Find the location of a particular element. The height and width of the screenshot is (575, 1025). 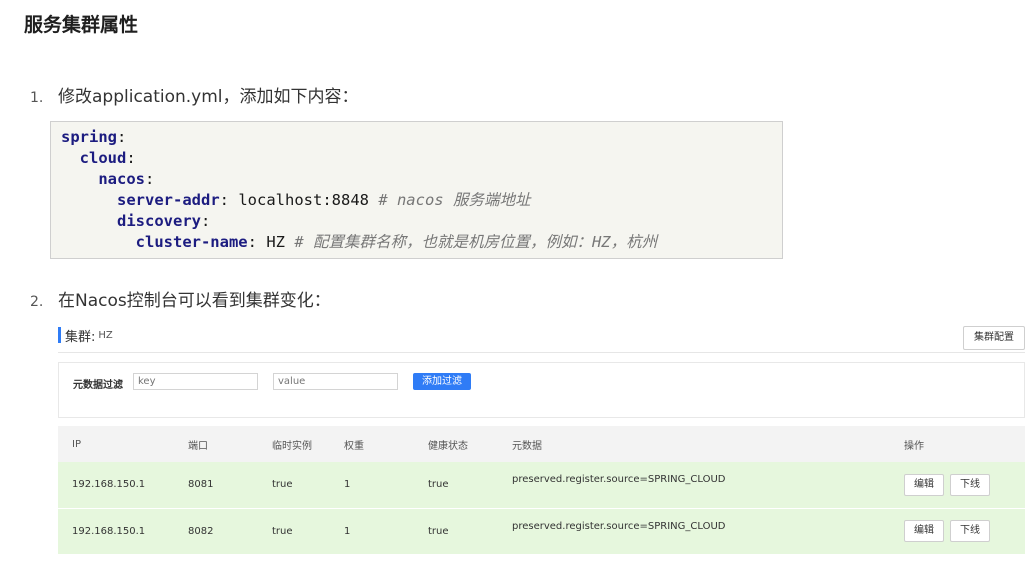

table-header-row: IP 端口 临时实例 权重 健康状态 元数据 操作 is located at coordinates (541, 444).